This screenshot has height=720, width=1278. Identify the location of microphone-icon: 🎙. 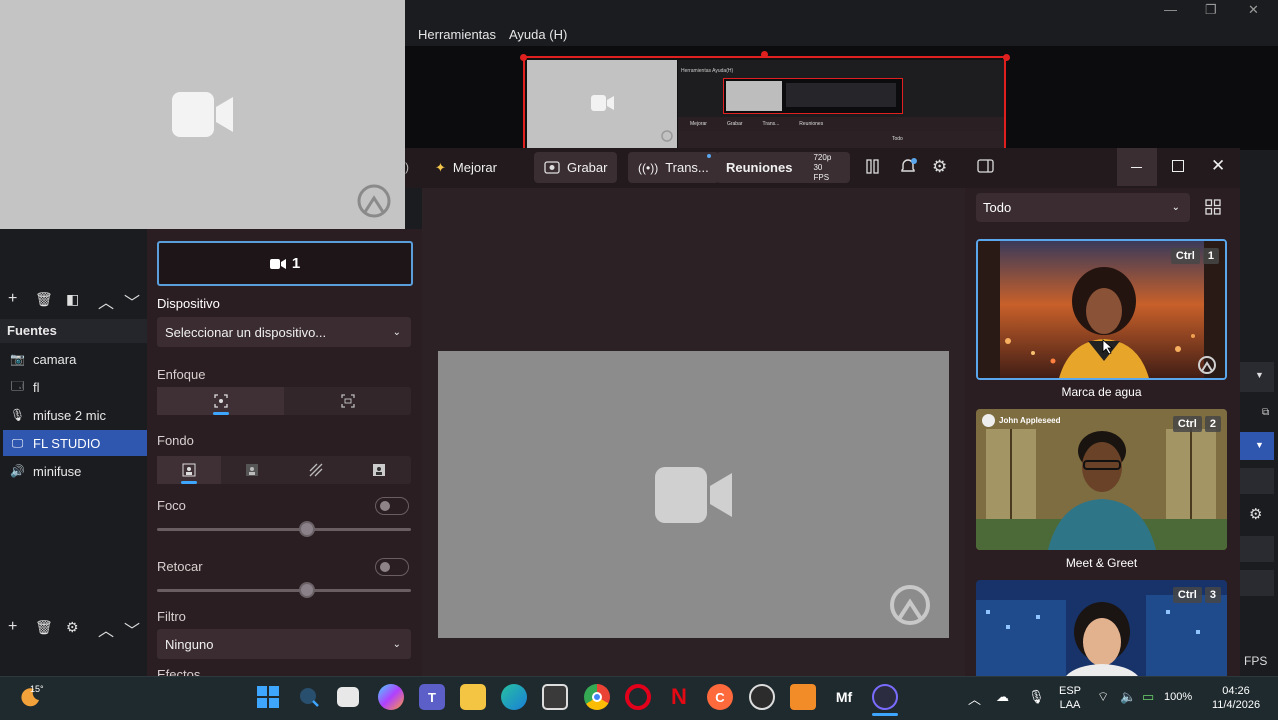
(1036, 697).